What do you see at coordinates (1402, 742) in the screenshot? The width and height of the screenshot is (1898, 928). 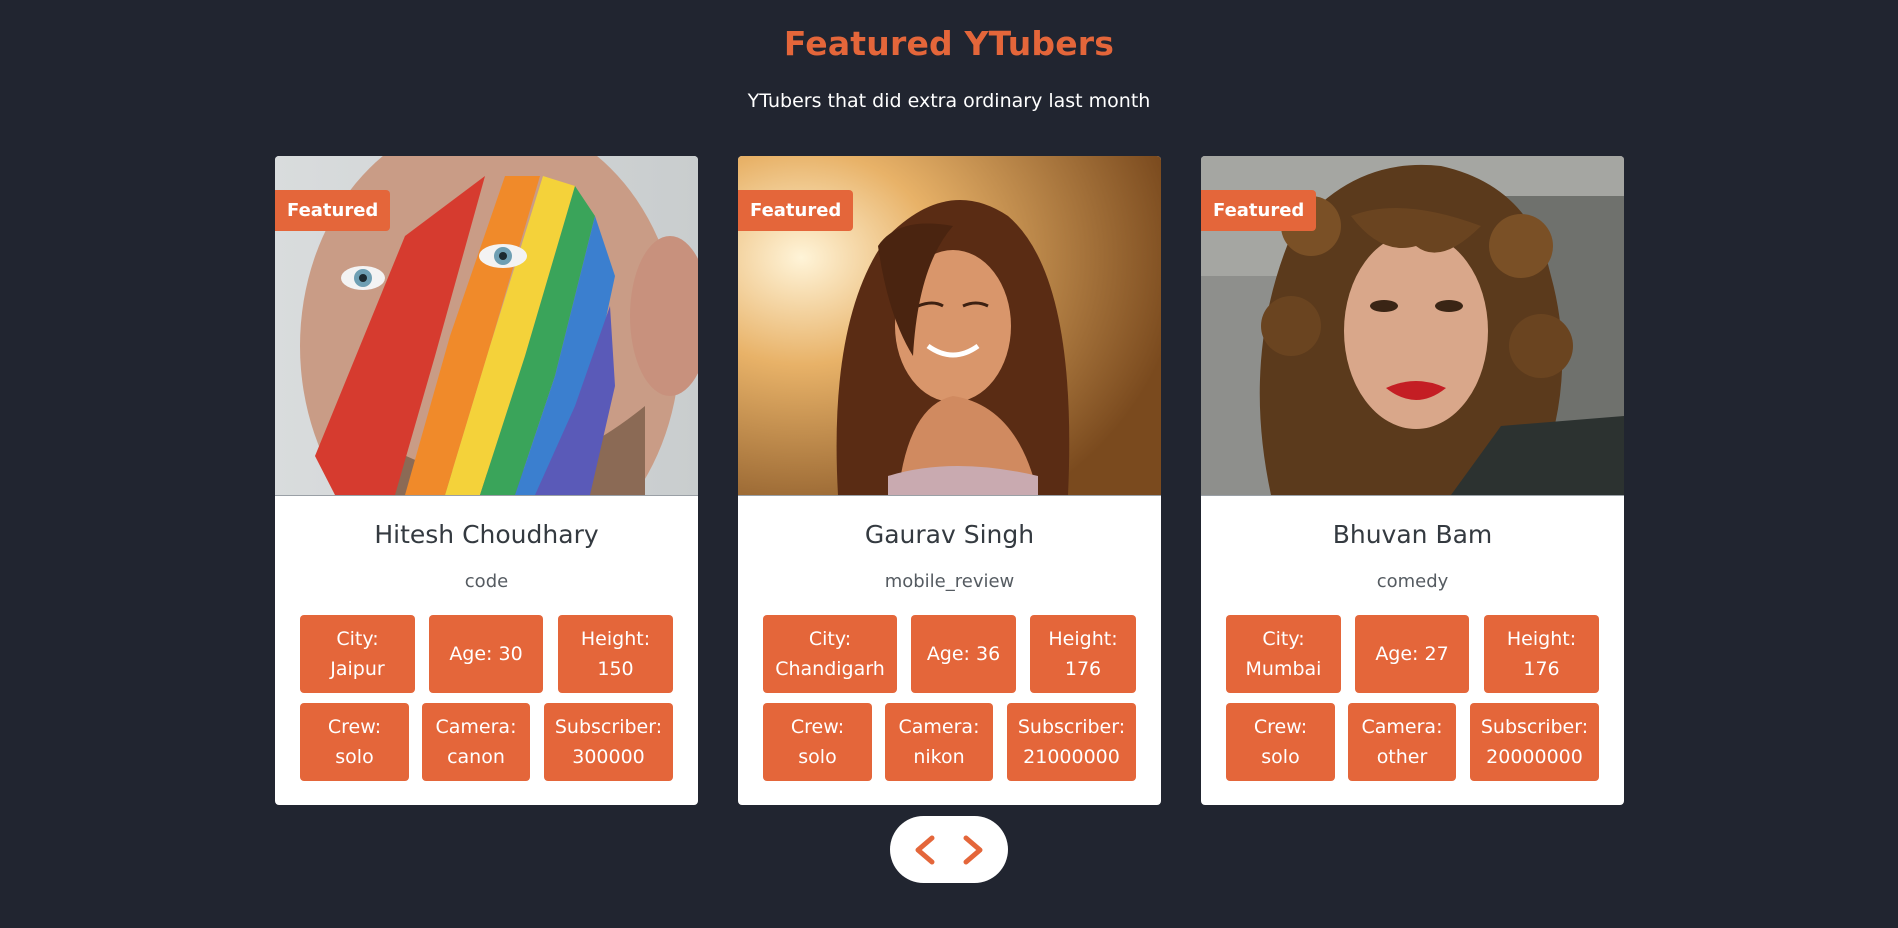 I see `stat-camera: Camera: other` at bounding box center [1402, 742].